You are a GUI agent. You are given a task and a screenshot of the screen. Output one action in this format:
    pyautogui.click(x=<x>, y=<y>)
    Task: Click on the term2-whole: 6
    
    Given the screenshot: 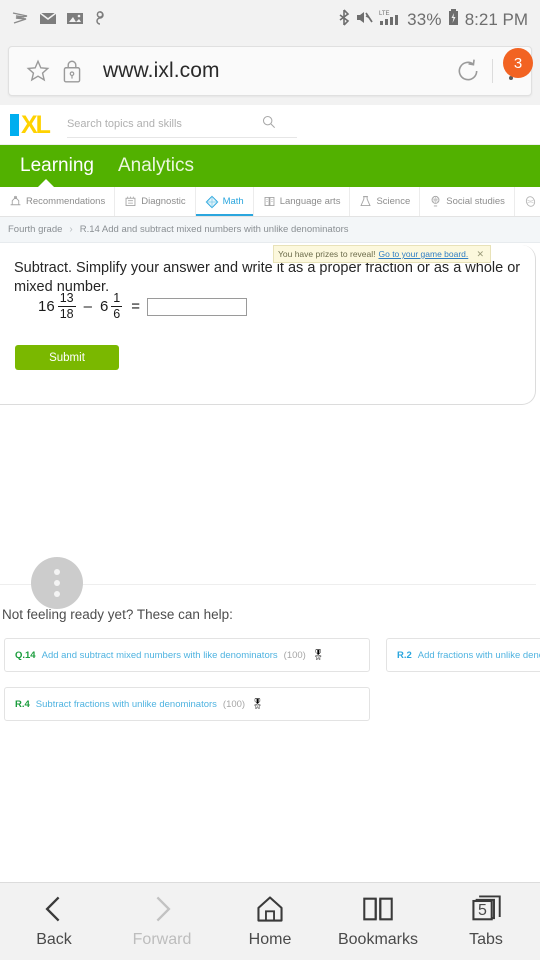 What is the action you would take?
    pyautogui.click(x=104, y=307)
    